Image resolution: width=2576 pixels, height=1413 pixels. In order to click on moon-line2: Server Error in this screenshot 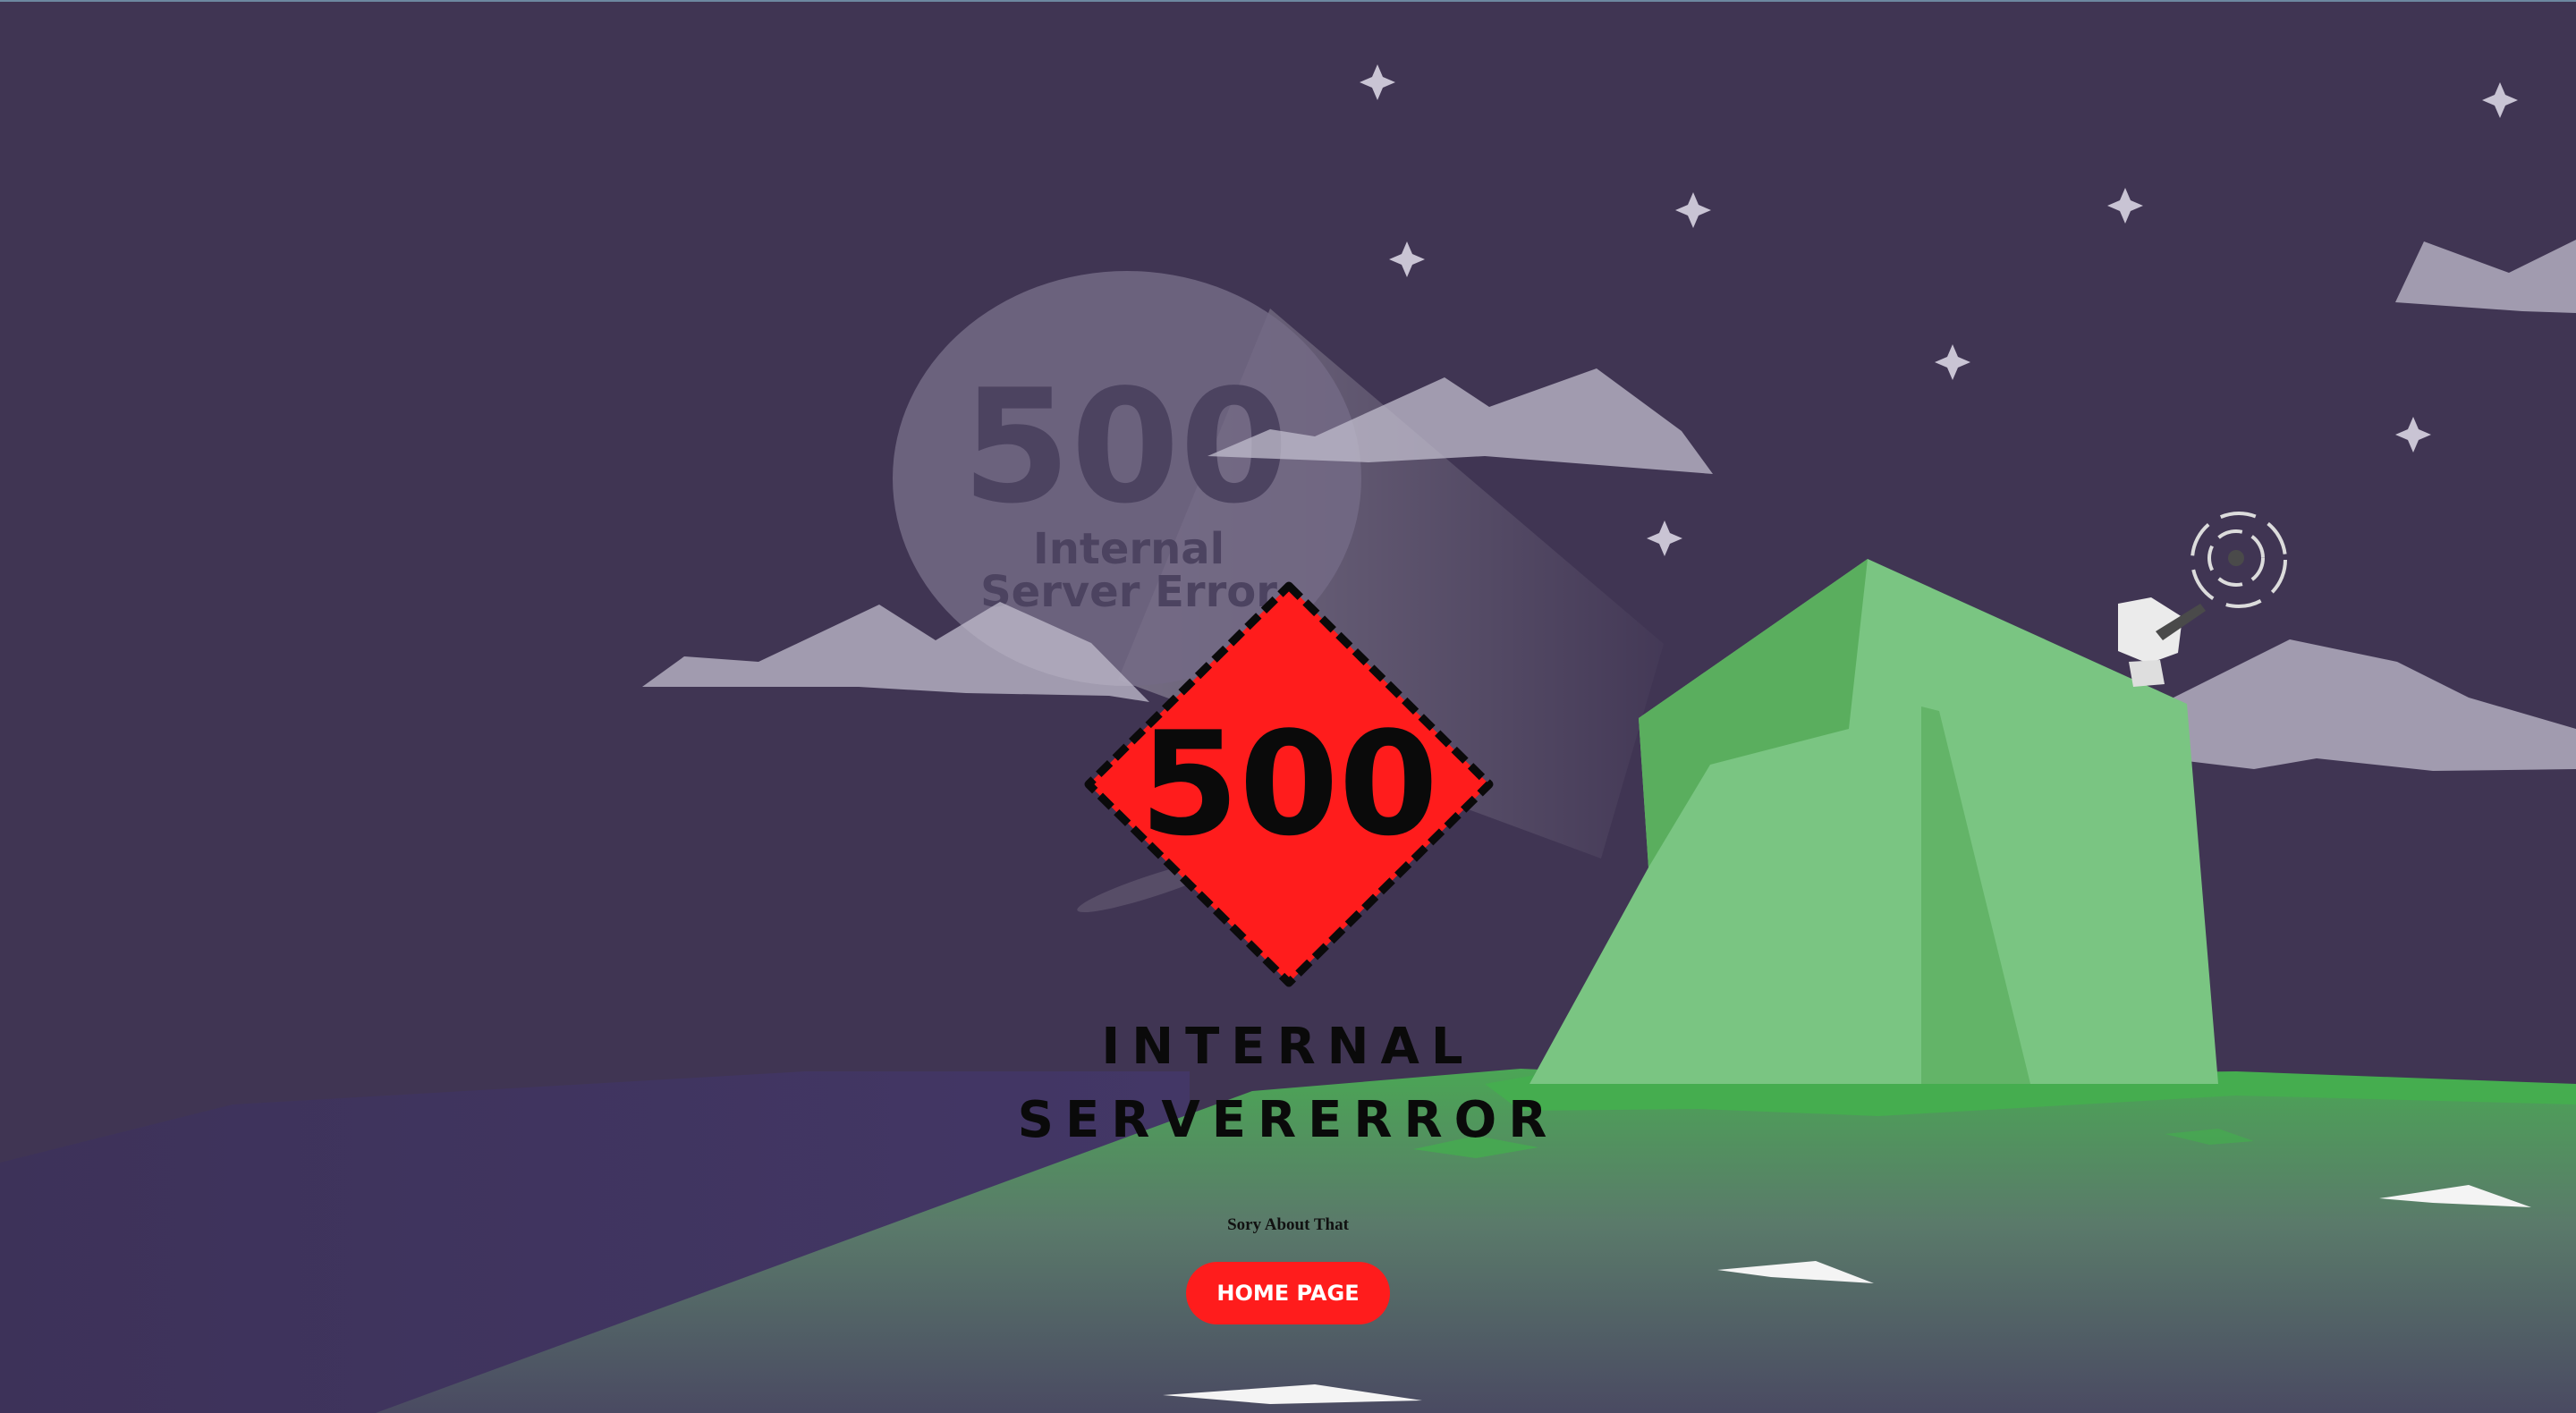, I will do `click(1128, 592)`.